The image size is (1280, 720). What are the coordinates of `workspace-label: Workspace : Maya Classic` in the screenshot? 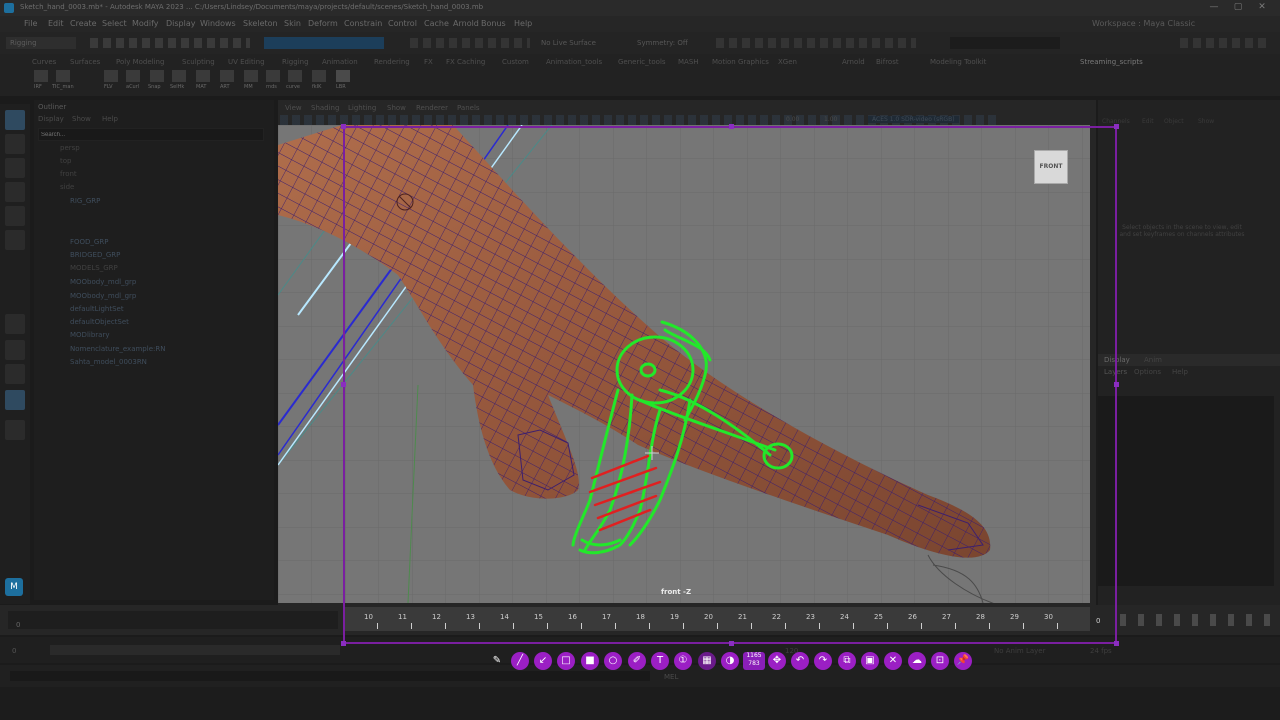 It's located at (1143, 23).